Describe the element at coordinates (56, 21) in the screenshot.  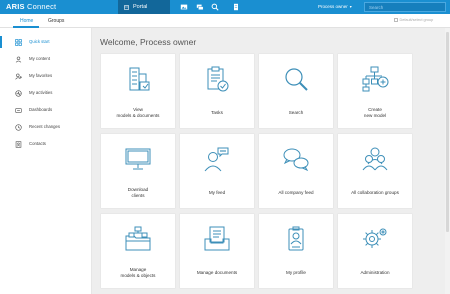
I see `tab-groups: Groups` at that location.